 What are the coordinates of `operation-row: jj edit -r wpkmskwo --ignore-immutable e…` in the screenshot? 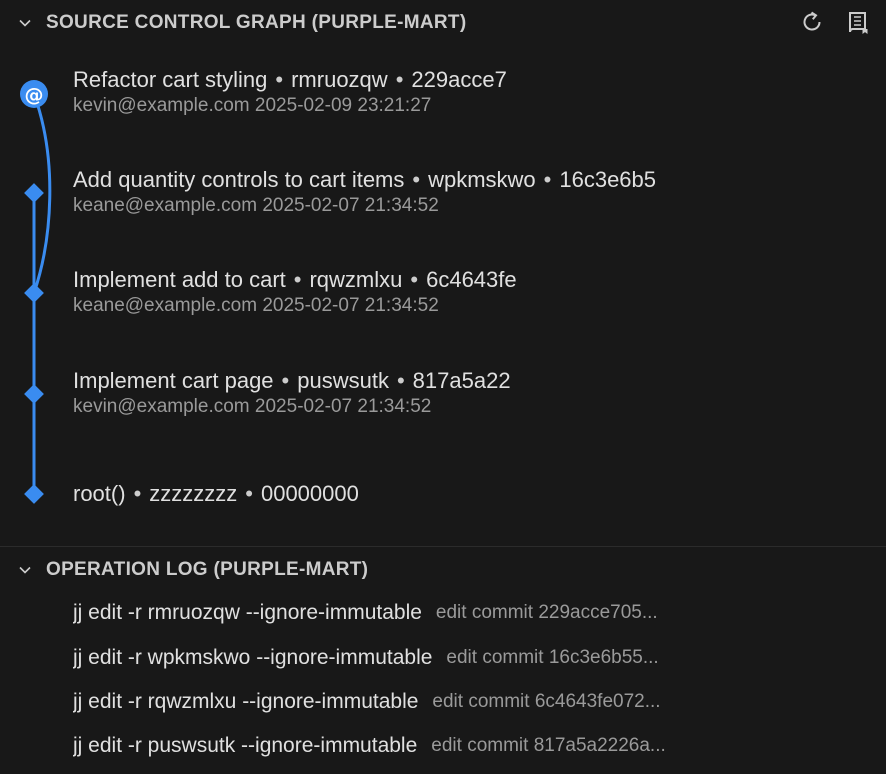 It's located at (468, 658).